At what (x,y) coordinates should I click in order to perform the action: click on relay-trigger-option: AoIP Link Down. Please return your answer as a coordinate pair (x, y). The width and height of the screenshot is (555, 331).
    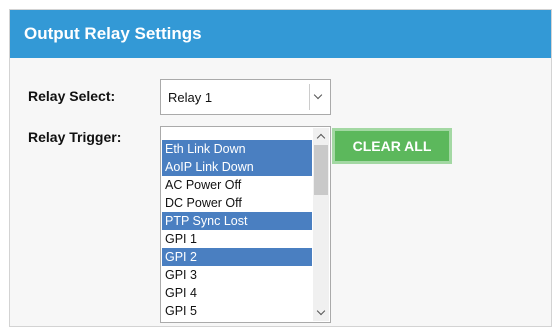
    Looking at the image, I should click on (237, 167).